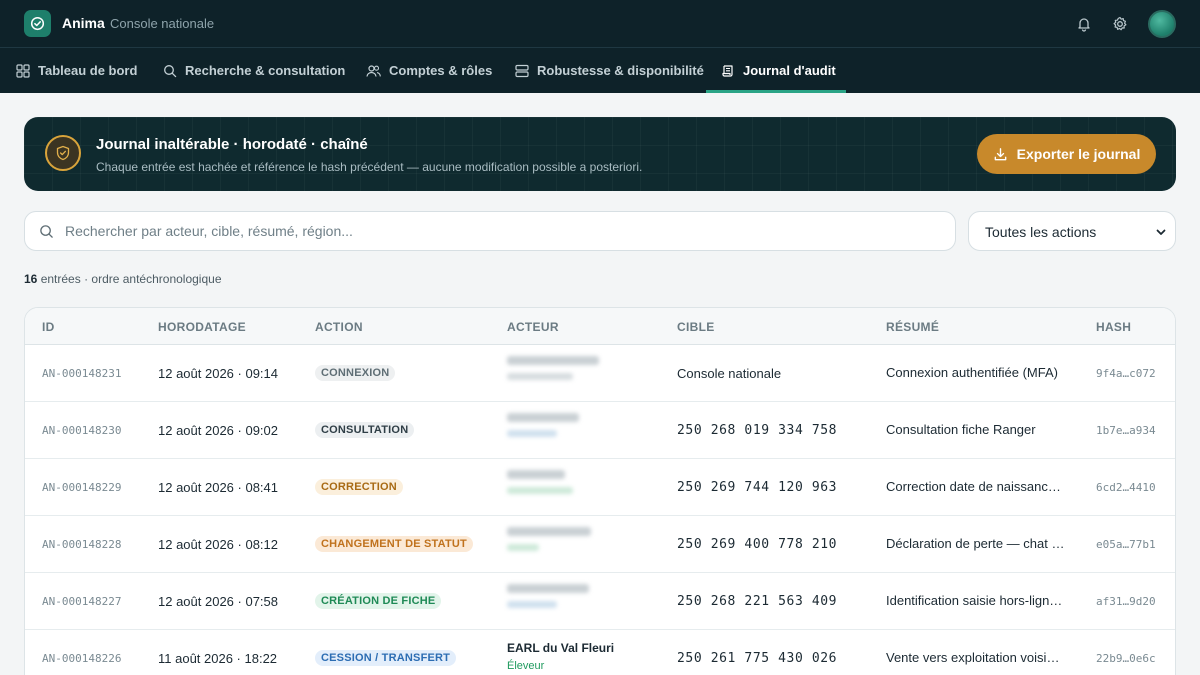 This screenshot has height=675, width=1200. Describe the element at coordinates (1126, 658) in the screenshot. I see `entry-hash: 22b9…0e6c` at that location.